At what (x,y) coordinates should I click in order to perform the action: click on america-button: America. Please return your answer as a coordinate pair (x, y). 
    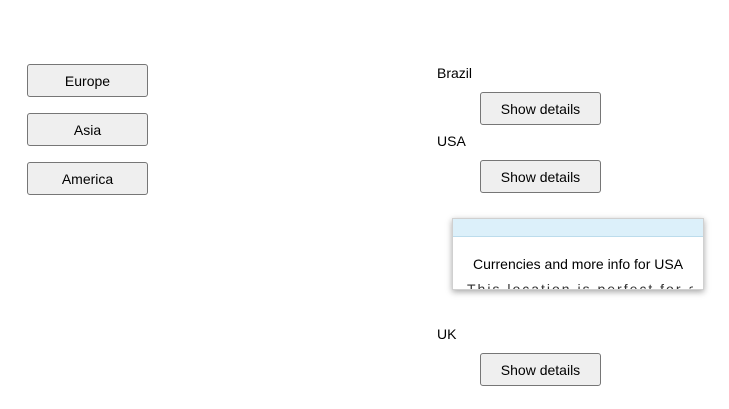
    Looking at the image, I should click on (87, 178).